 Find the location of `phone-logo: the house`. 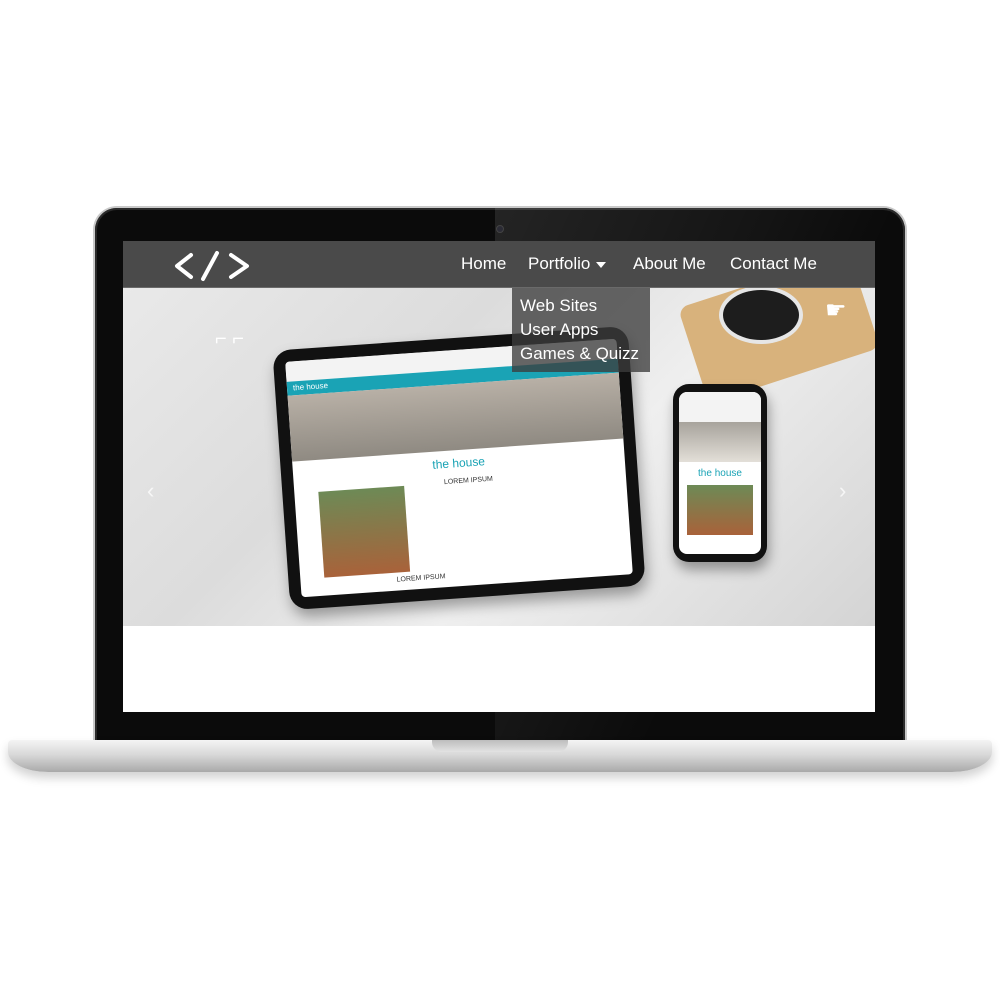

phone-logo: the house is located at coordinates (720, 473).